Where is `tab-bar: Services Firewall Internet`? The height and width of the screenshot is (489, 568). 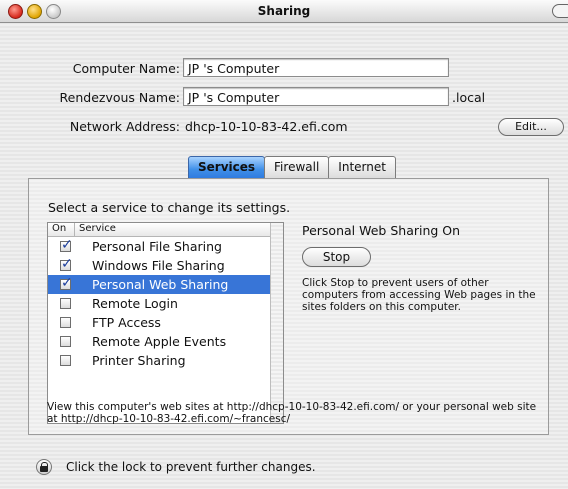
tab-bar: Services Firewall Internet is located at coordinates (292, 167).